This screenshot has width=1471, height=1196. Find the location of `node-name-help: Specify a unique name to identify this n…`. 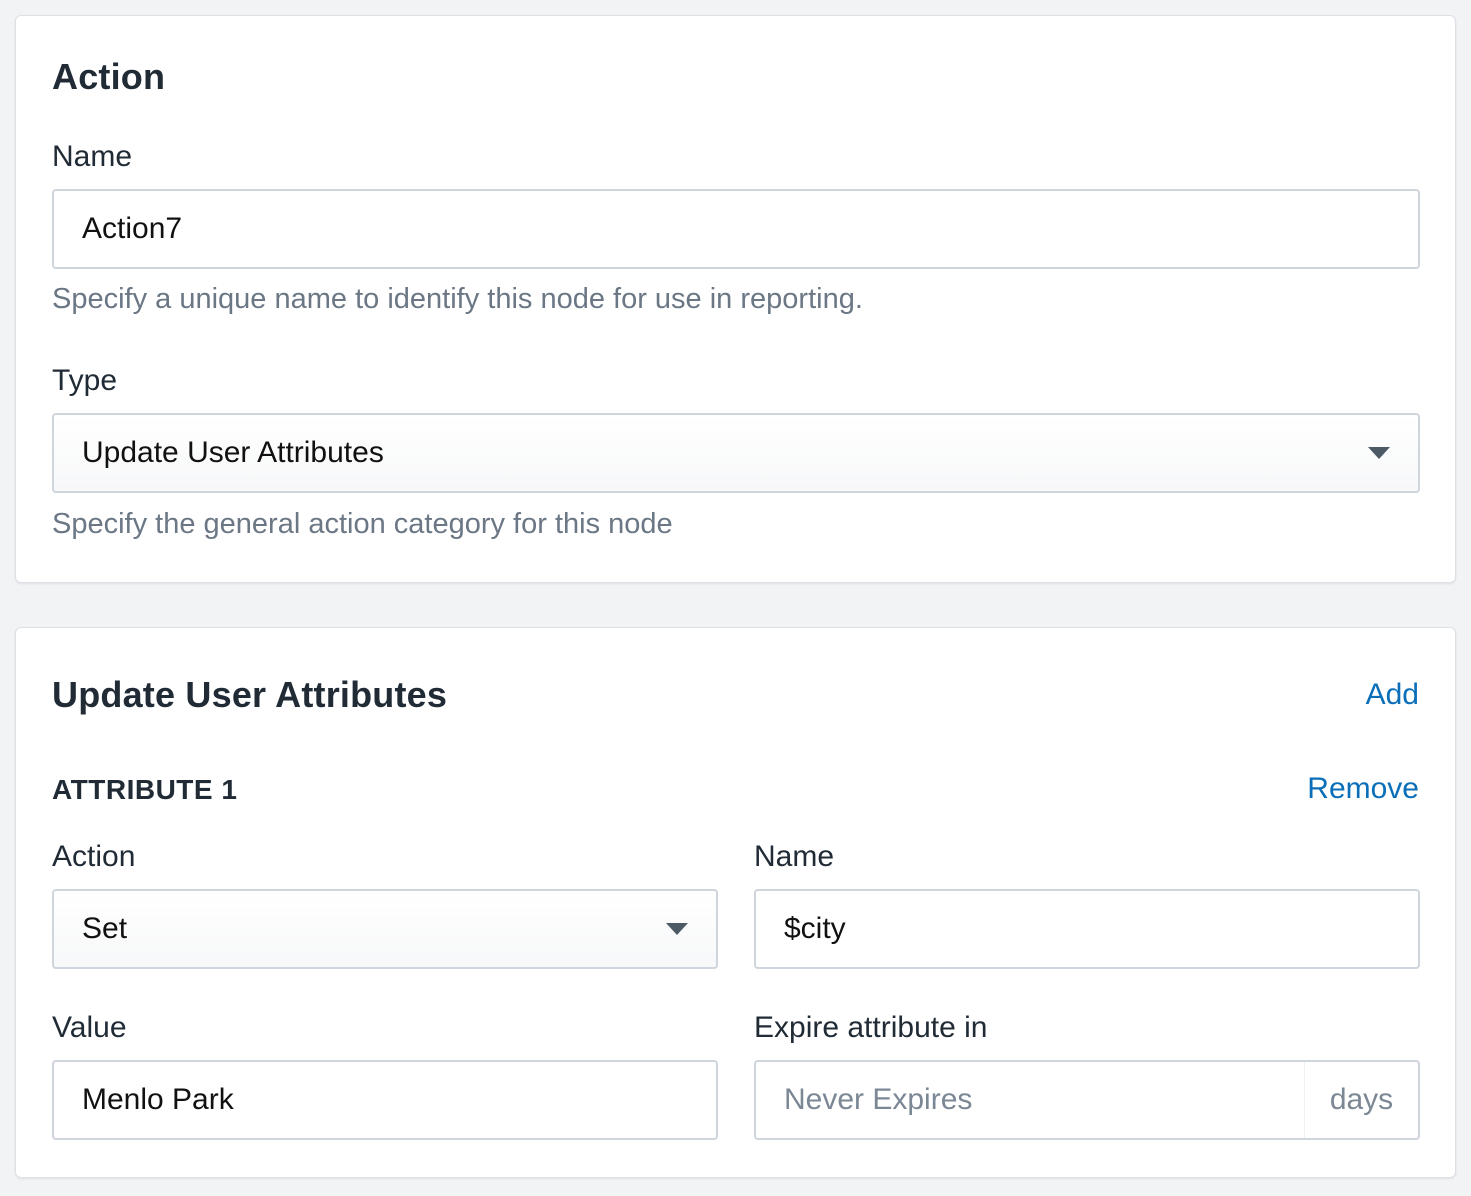

node-name-help: Specify a unique name to identify this n… is located at coordinates (457, 299).